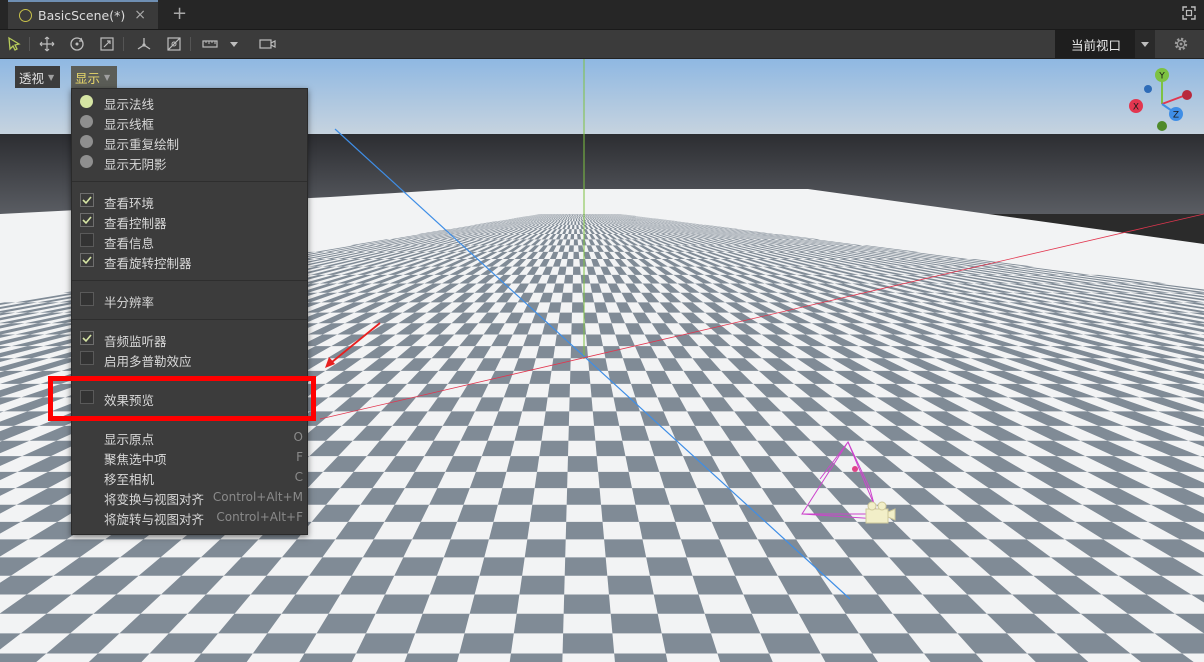 This screenshot has height=662, width=1204. I want to click on menu-action-item: 移至相机 C, so click(189, 477).